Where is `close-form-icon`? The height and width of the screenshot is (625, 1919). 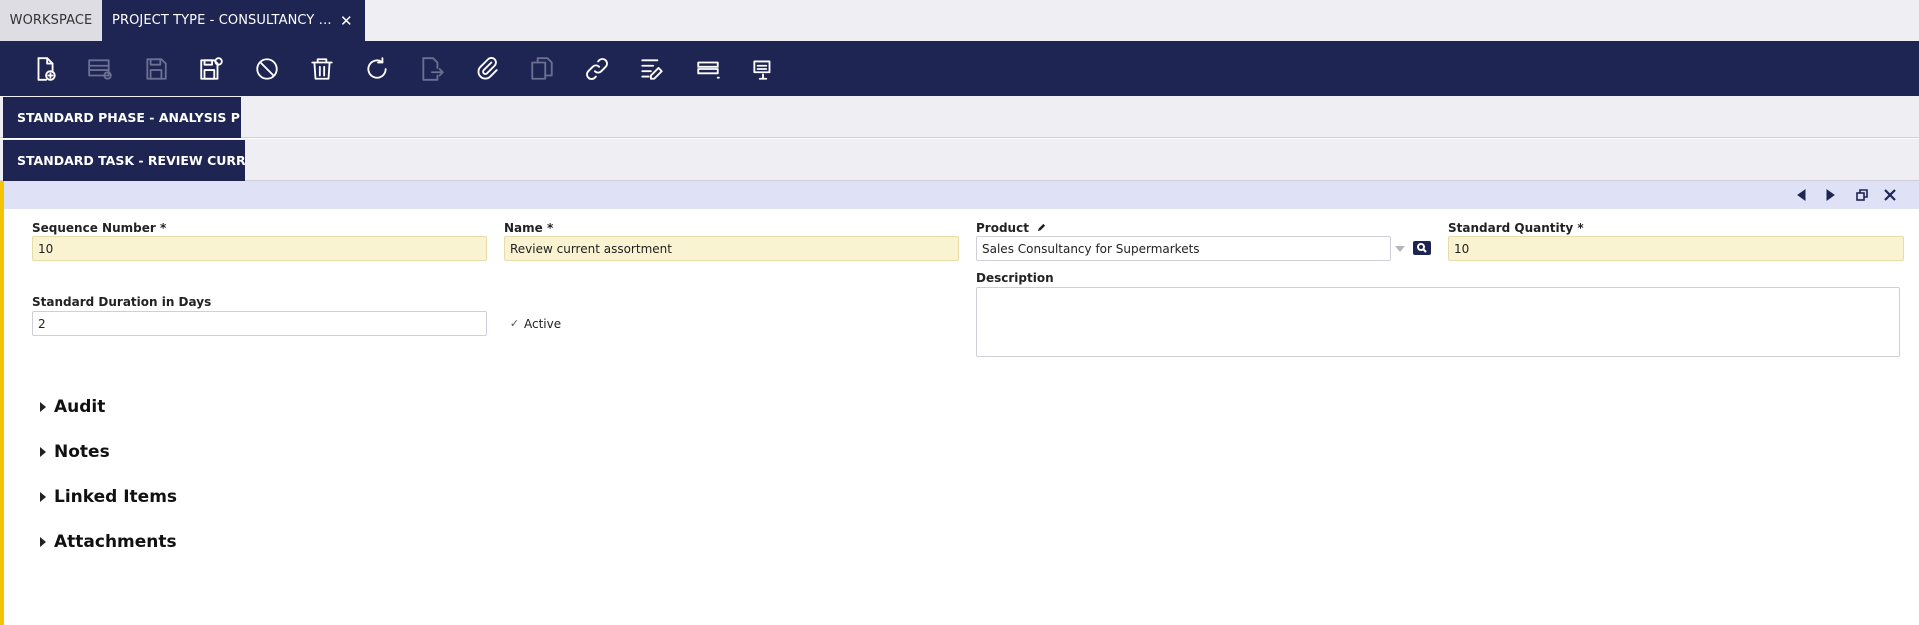 close-form-icon is located at coordinates (1890, 195).